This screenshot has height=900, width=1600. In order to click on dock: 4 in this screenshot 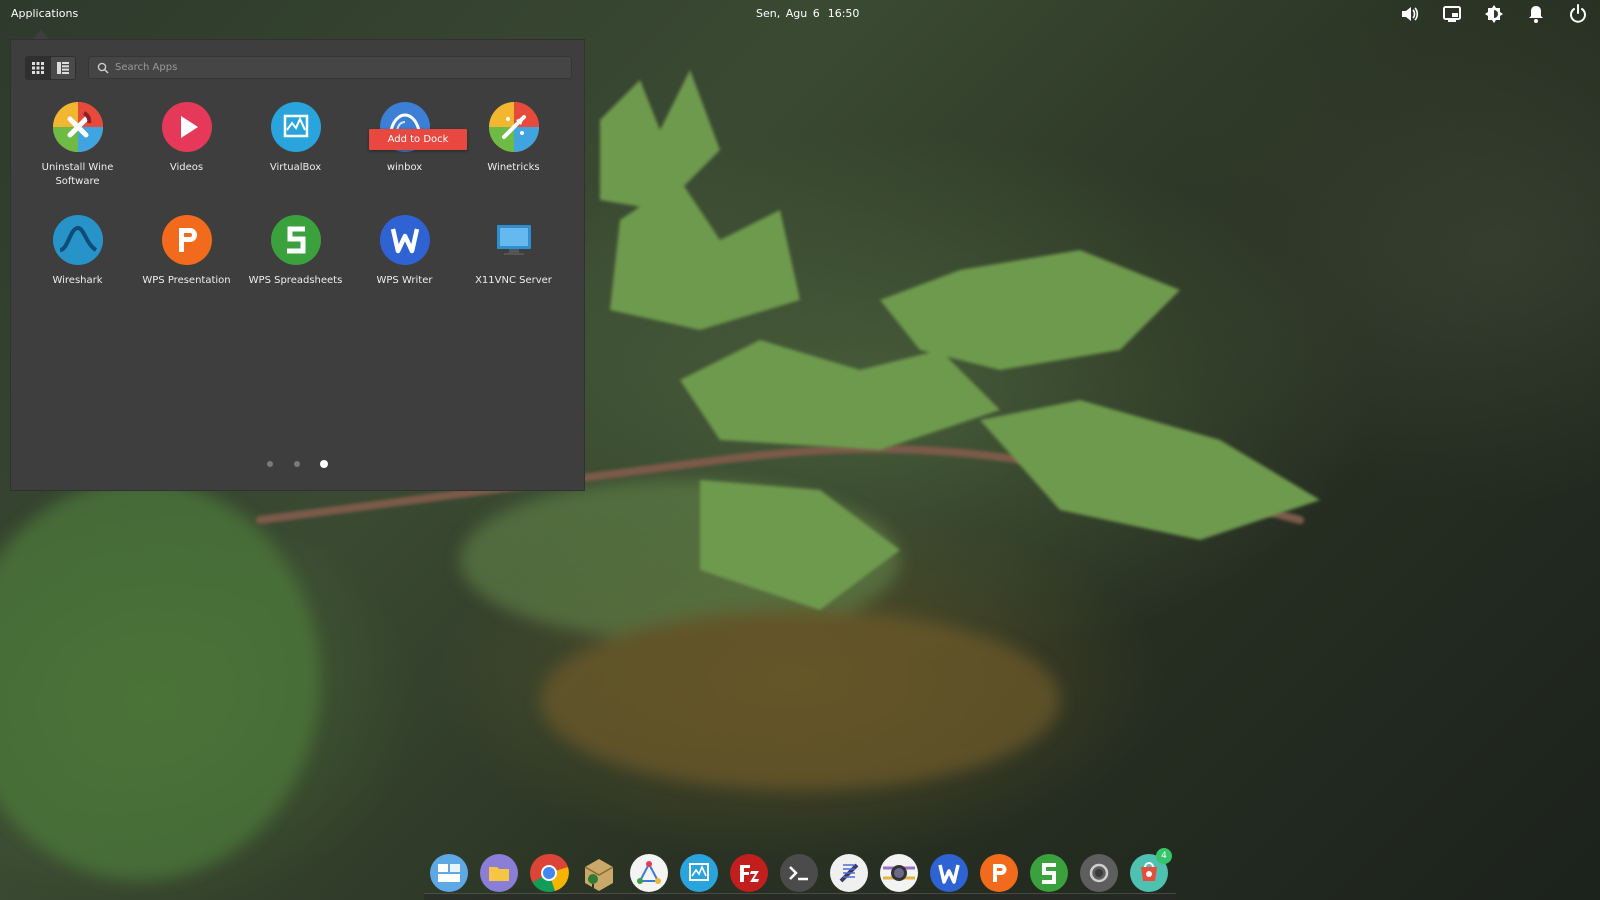, I will do `click(799, 873)`.